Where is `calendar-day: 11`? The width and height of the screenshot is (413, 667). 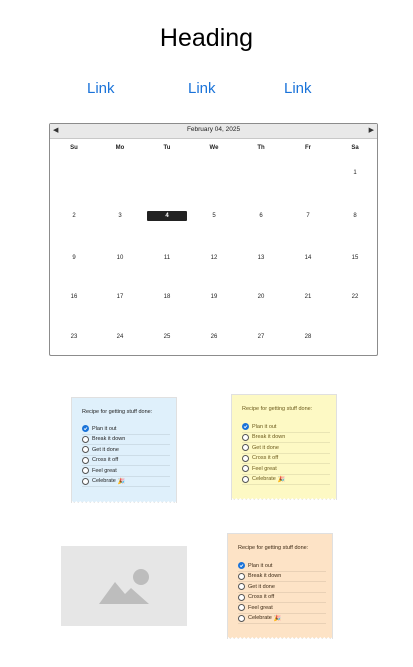 calendar-day: 11 is located at coordinates (167, 258).